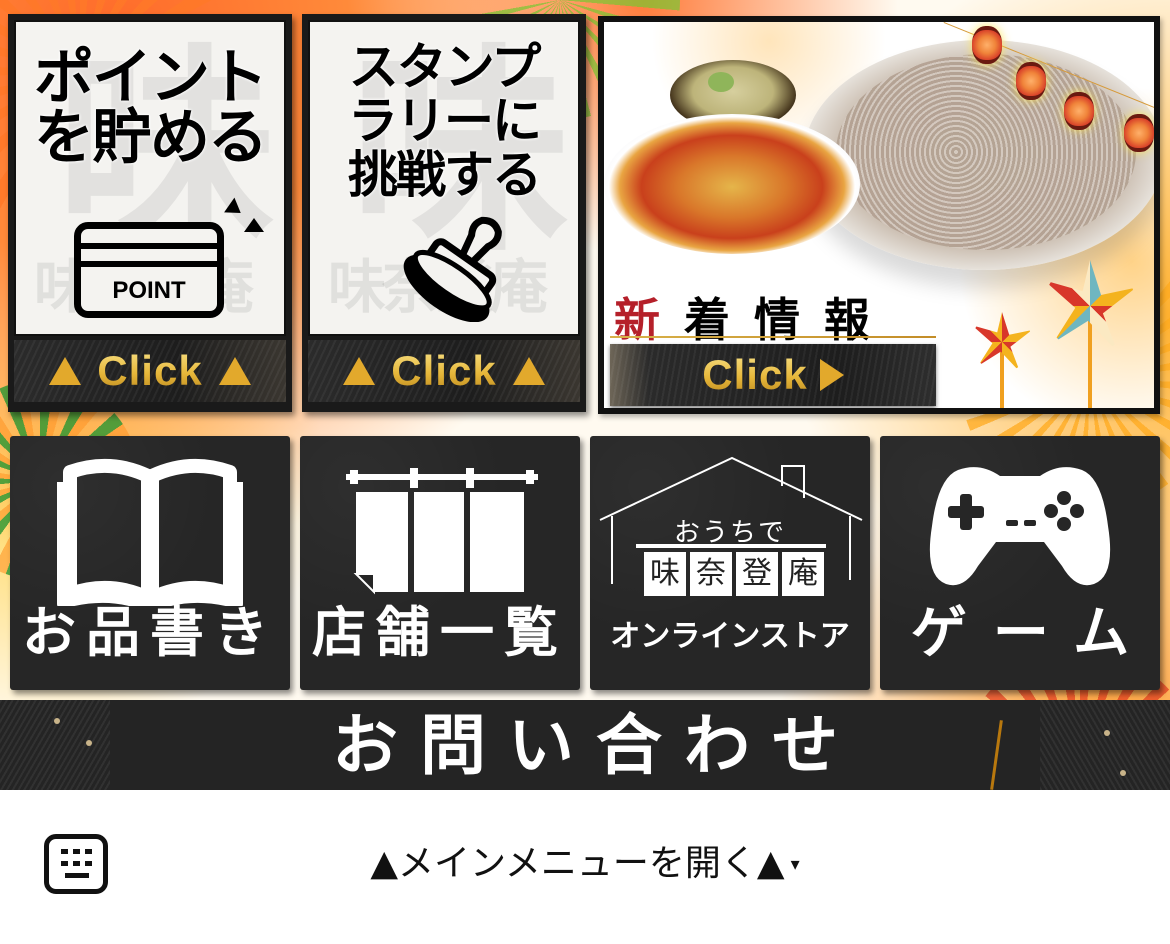 The height and width of the screenshot is (944, 1170). I want to click on point-card-icon: POINT, so click(149, 270).